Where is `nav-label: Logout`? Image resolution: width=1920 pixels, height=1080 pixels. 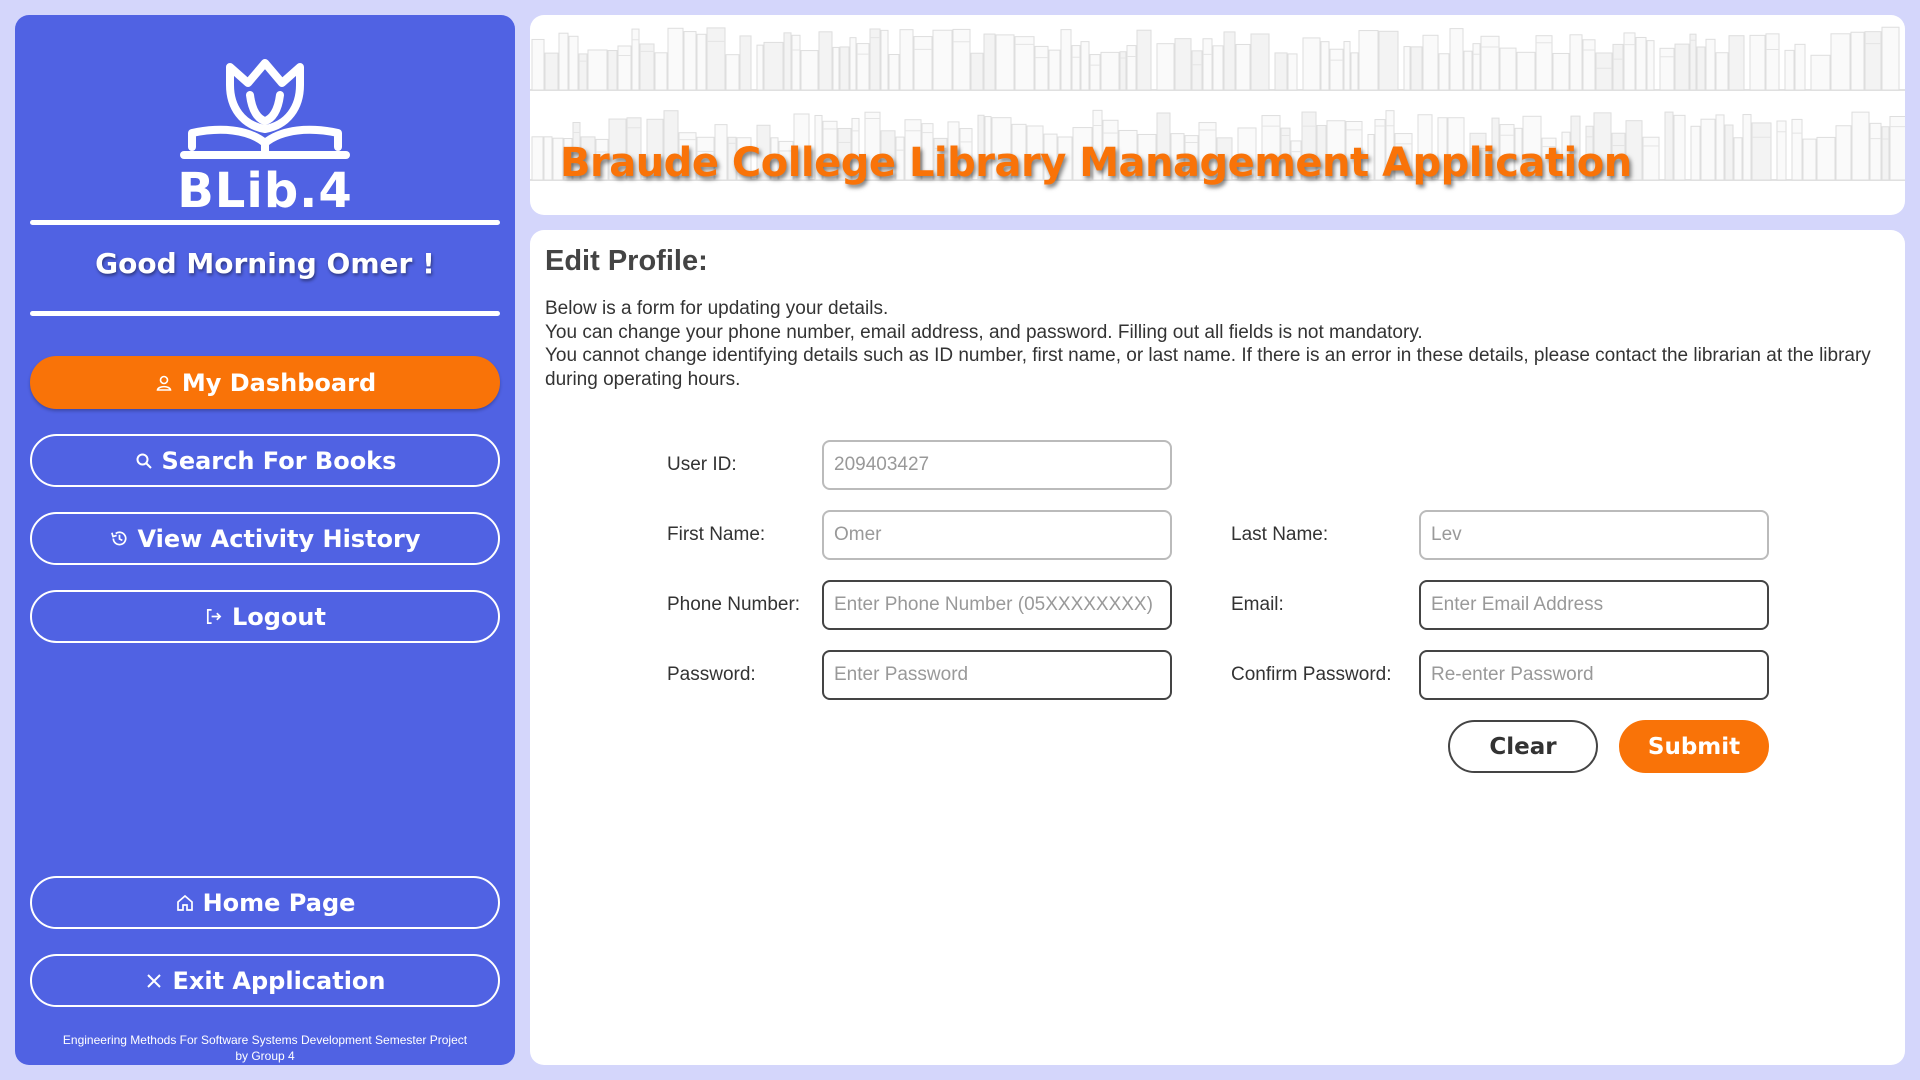
nav-label: Logout is located at coordinates (278, 616).